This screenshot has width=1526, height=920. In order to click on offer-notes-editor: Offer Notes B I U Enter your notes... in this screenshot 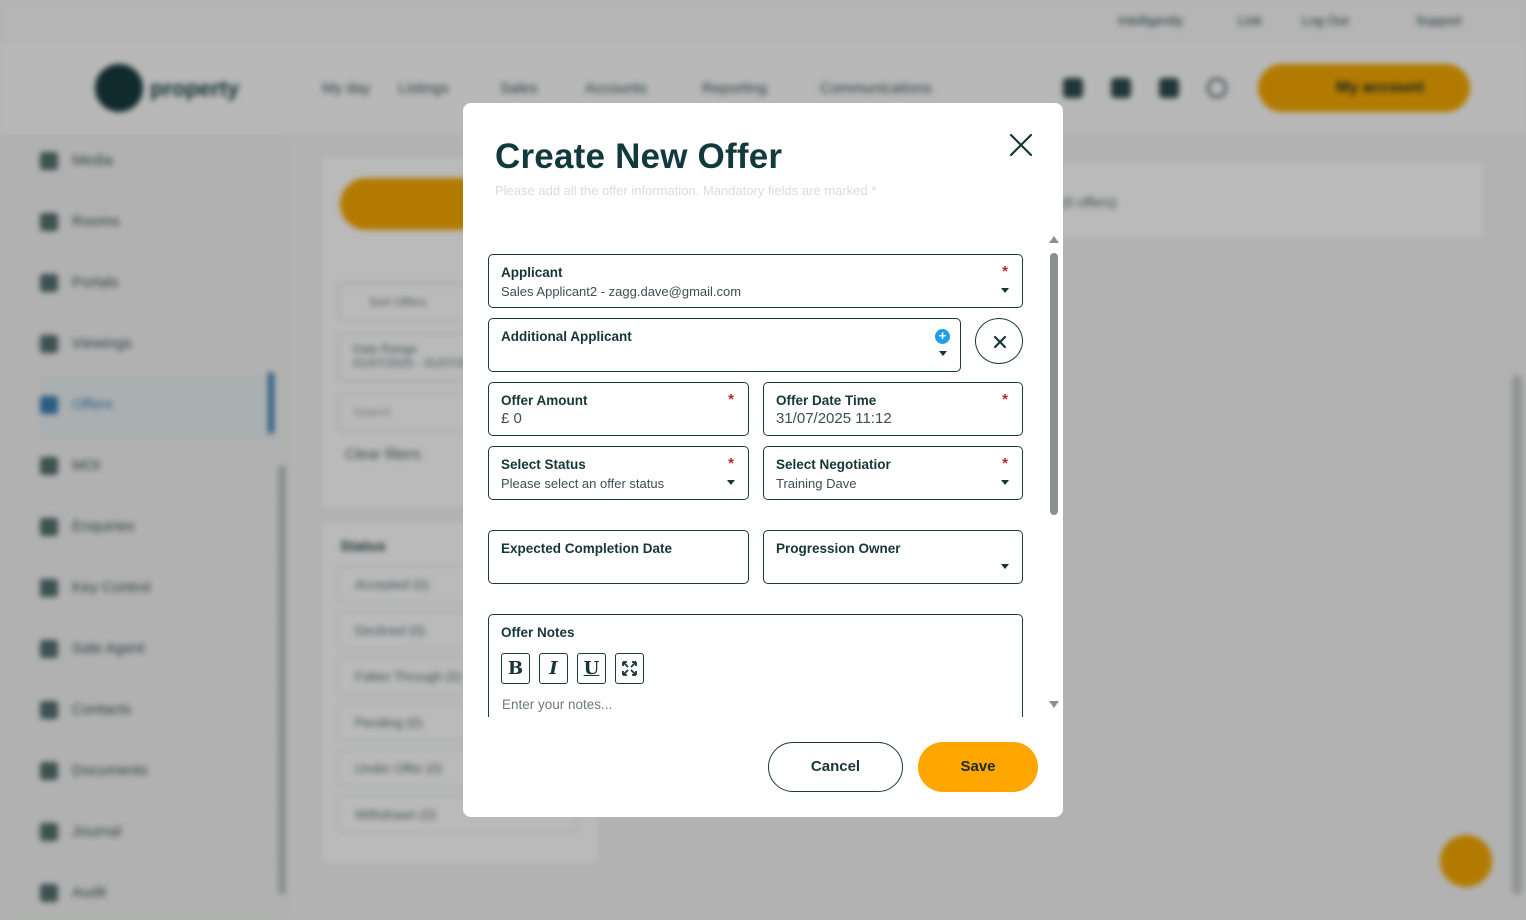, I will do `click(755, 665)`.